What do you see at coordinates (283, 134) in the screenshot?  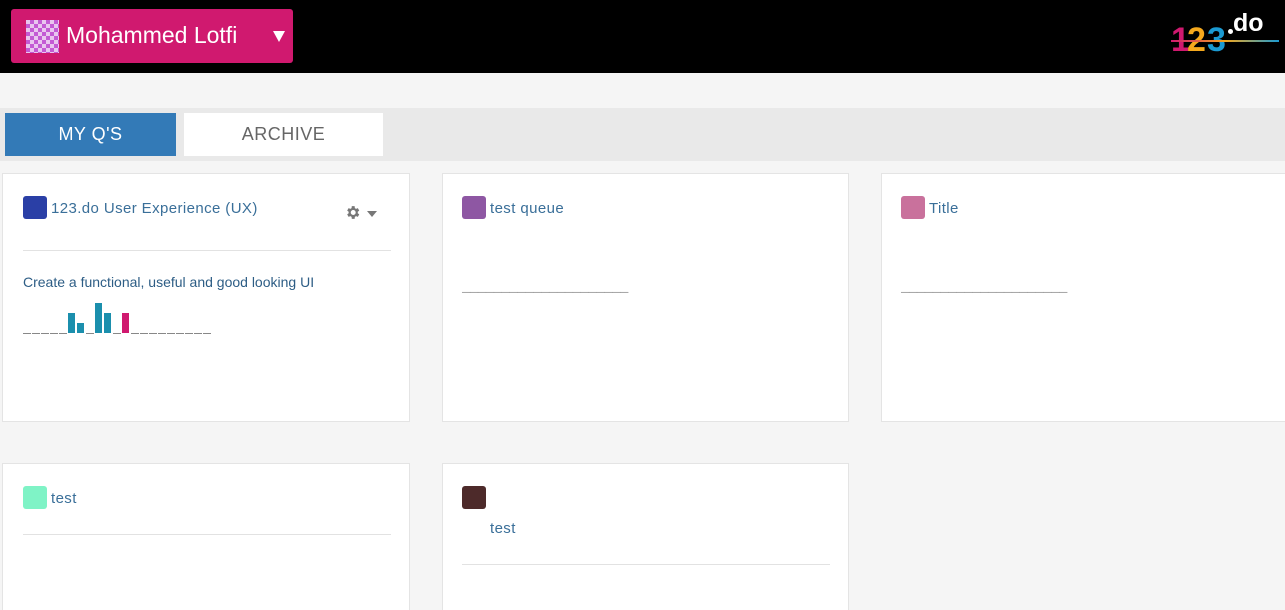 I see `tab-archive: ARCHIVE` at bounding box center [283, 134].